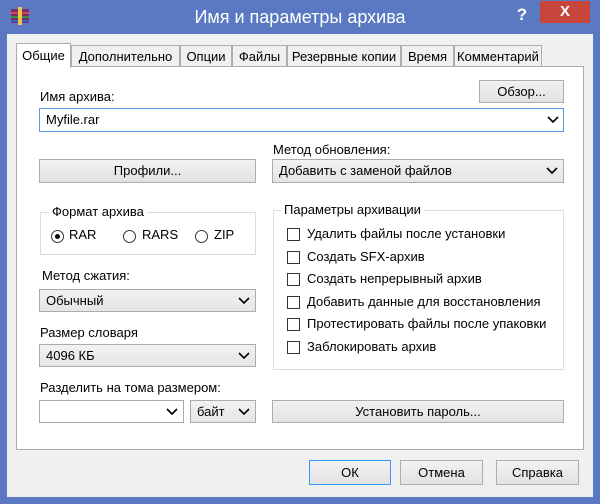  I want to click on archive-name-label: Имя архива:, so click(77, 96).